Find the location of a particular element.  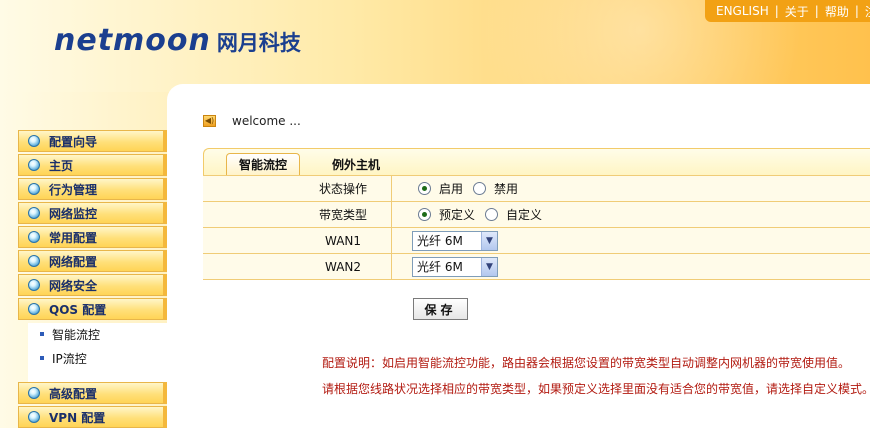

link-english: ENGLISH is located at coordinates (742, 11).